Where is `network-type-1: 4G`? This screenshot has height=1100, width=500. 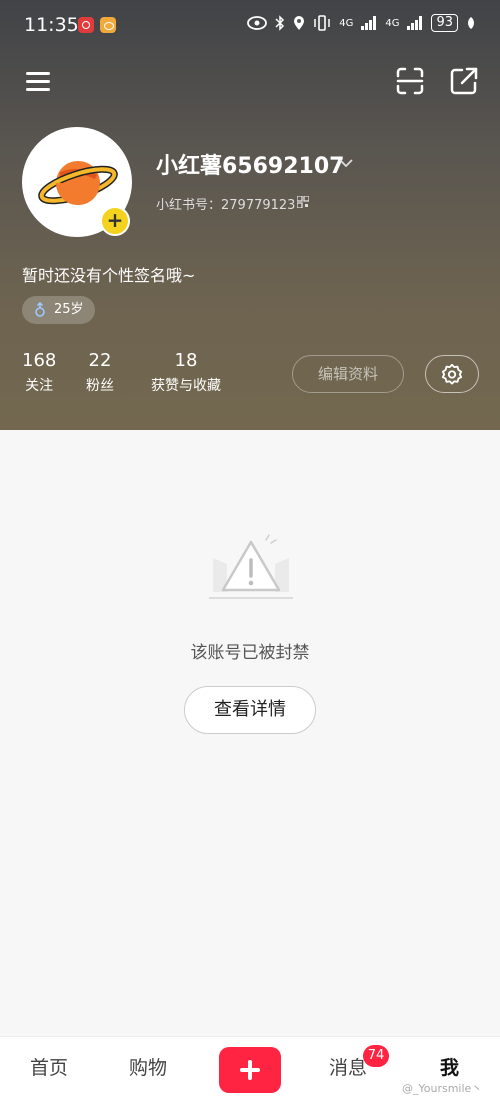 network-type-1: 4G is located at coordinates (346, 23).